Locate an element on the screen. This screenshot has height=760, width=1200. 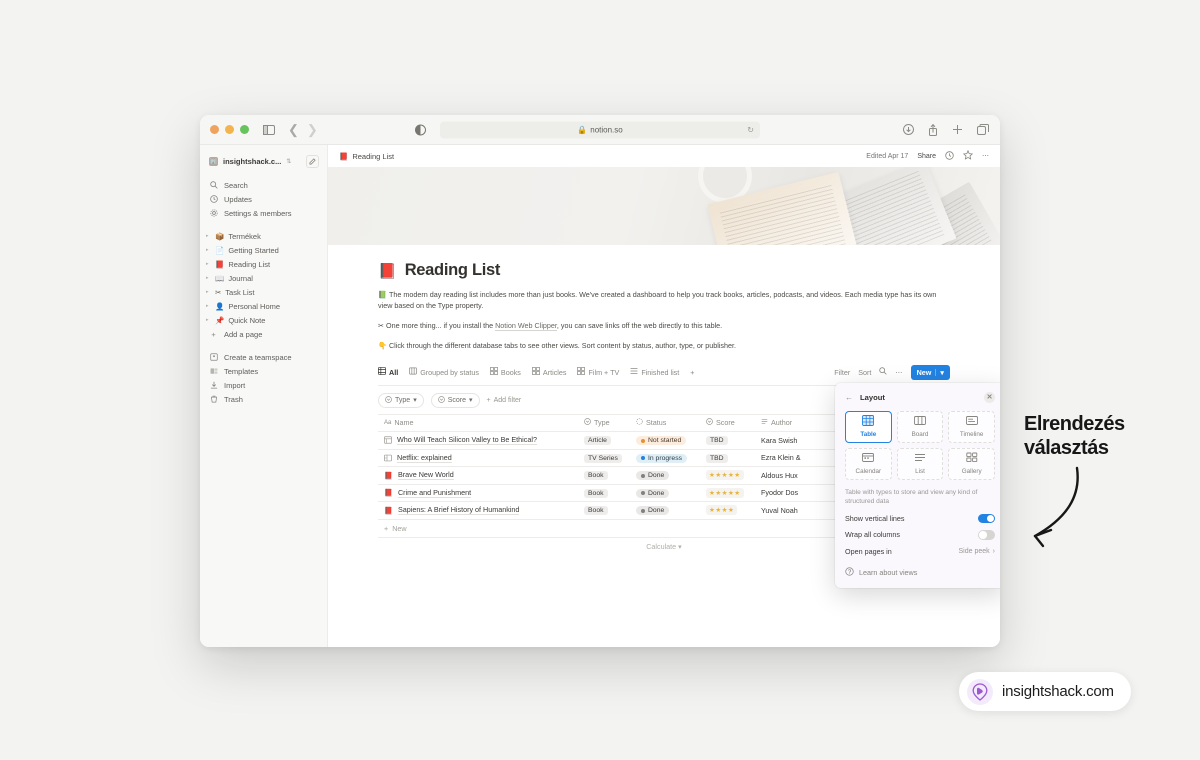
add-a-page-button: + Add a page is located at coordinates (263, 334).